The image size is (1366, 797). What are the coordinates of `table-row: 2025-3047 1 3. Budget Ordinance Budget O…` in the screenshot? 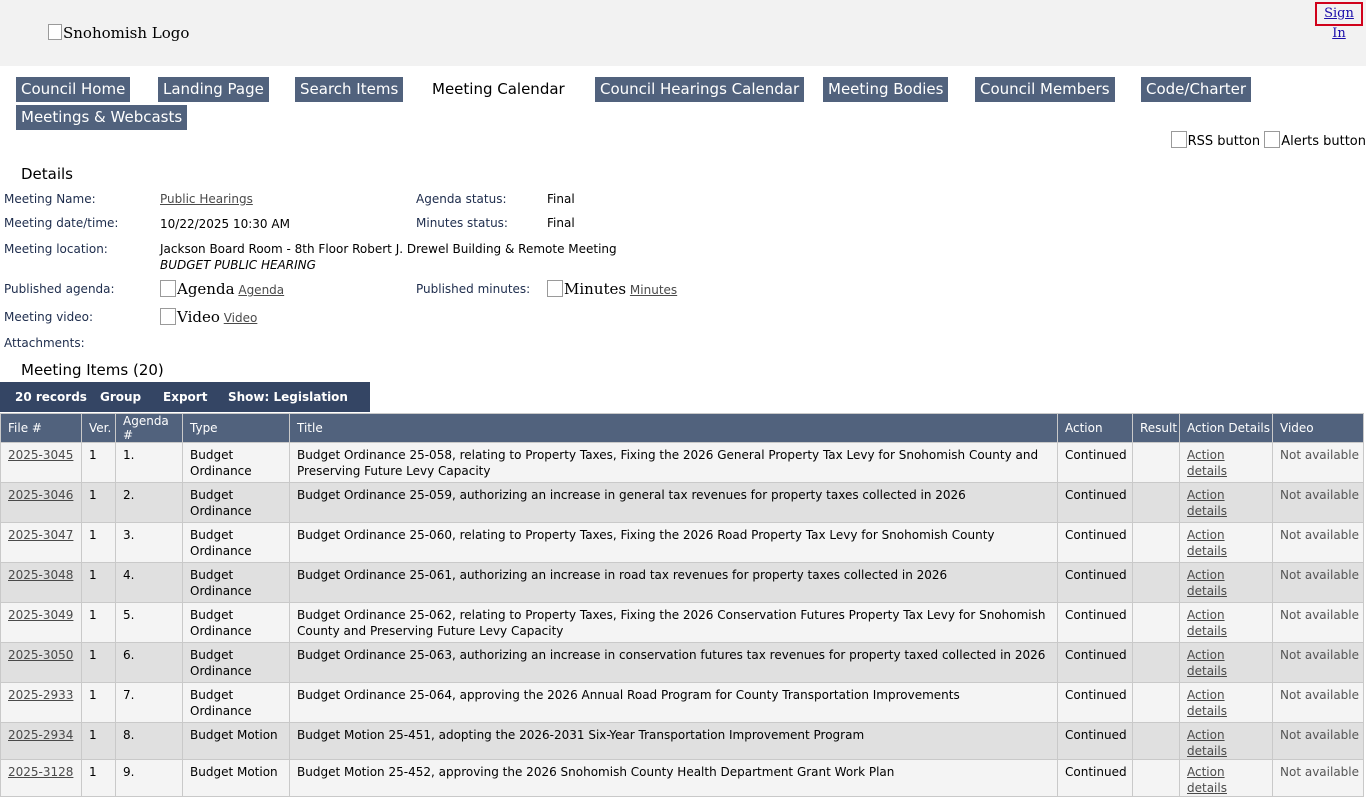 It's located at (682, 542).